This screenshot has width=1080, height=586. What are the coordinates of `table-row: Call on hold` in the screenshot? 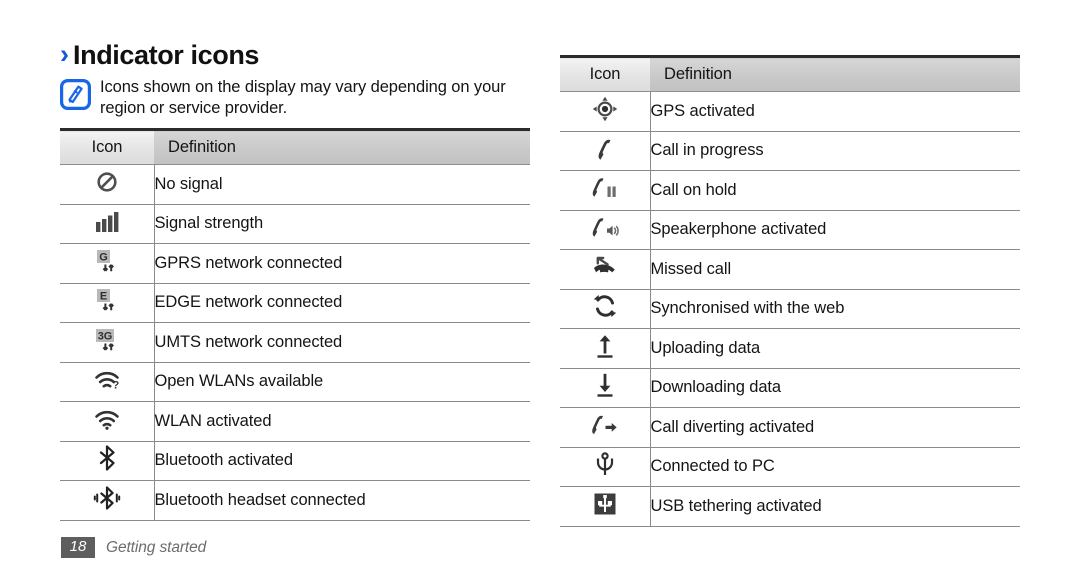 It's located at (790, 190).